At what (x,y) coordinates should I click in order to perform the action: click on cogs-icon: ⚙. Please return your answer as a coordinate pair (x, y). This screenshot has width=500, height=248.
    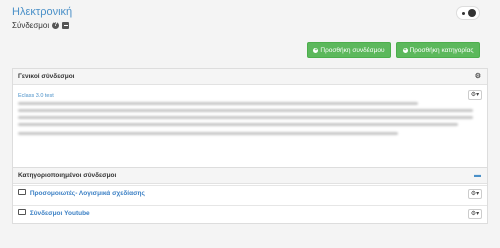
    Looking at the image, I should click on (478, 77).